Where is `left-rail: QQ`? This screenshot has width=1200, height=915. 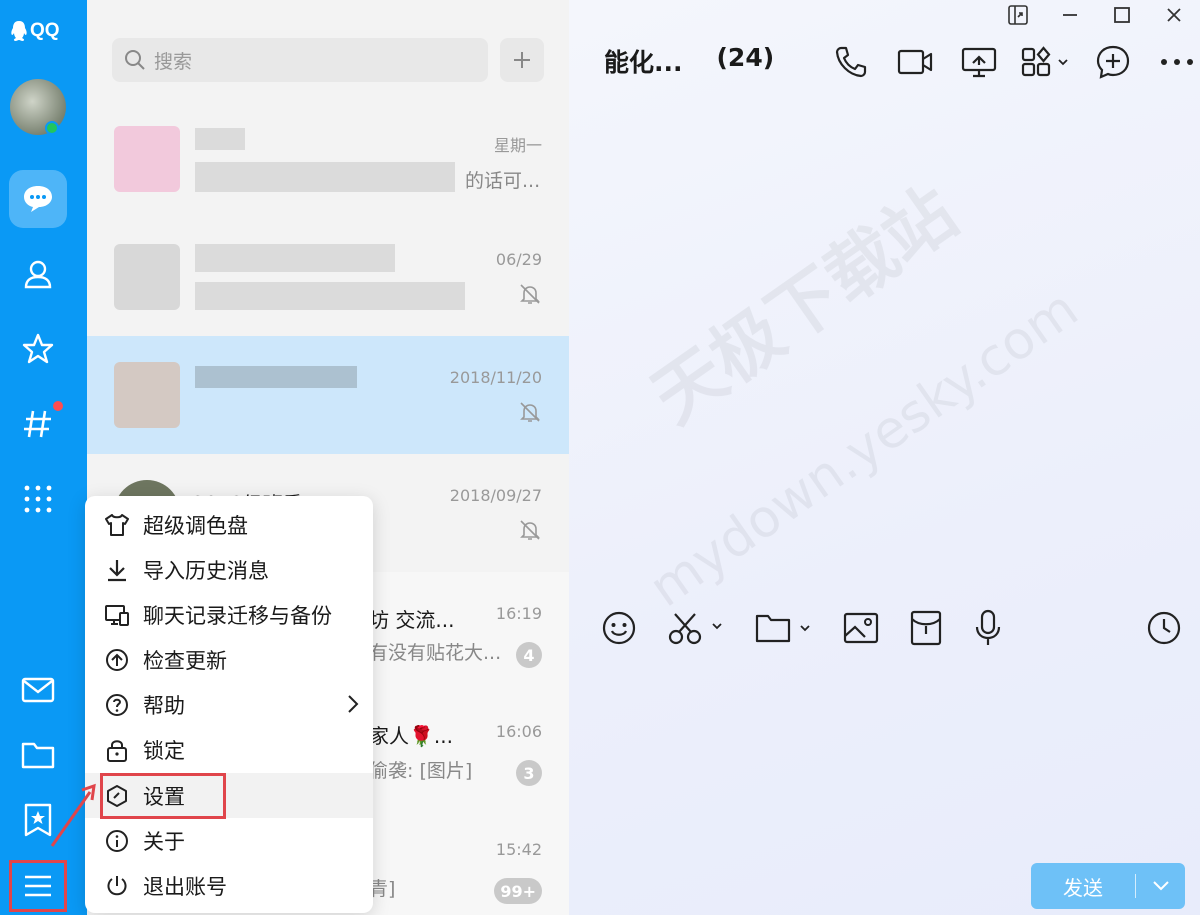 left-rail: QQ is located at coordinates (43, 457).